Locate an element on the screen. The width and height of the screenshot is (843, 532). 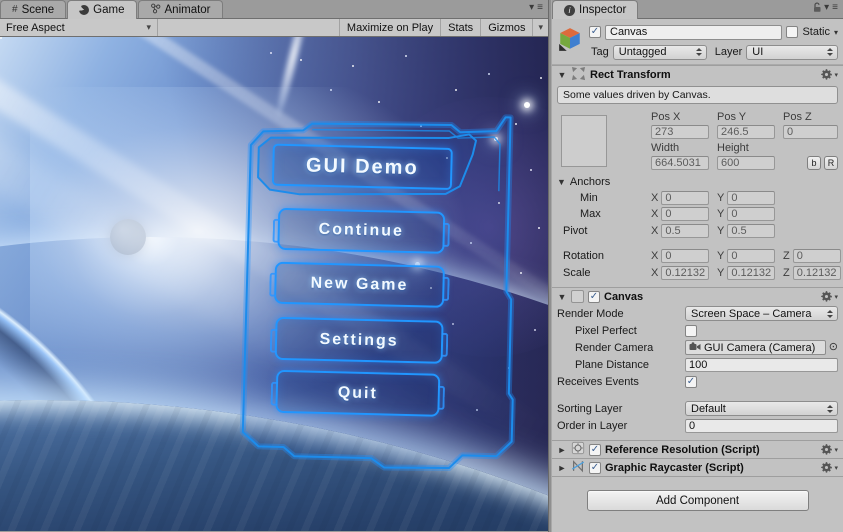
gizmos-caret-button: ▾ is located at coordinates (540, 27).